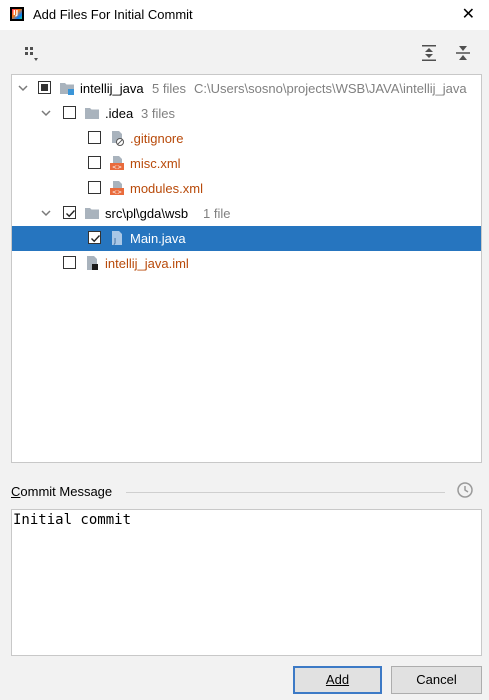 This screenshot has width=489, height=700. Describe the element at coordinates (246, 263) in the screenshot. I see `tree-row-iml: intellij_java.iml` at that location.